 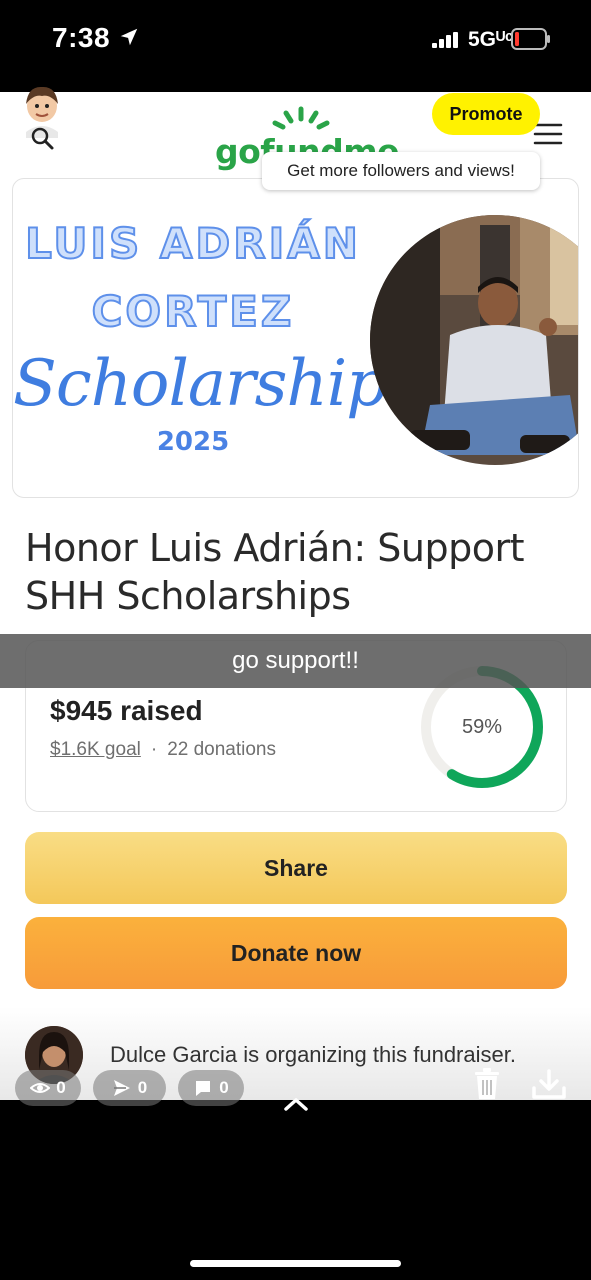 What do you see at coordinates (121, 1088) in the screenshot?
I see `share-arrow-icon` at bounding box center [121, 1088].